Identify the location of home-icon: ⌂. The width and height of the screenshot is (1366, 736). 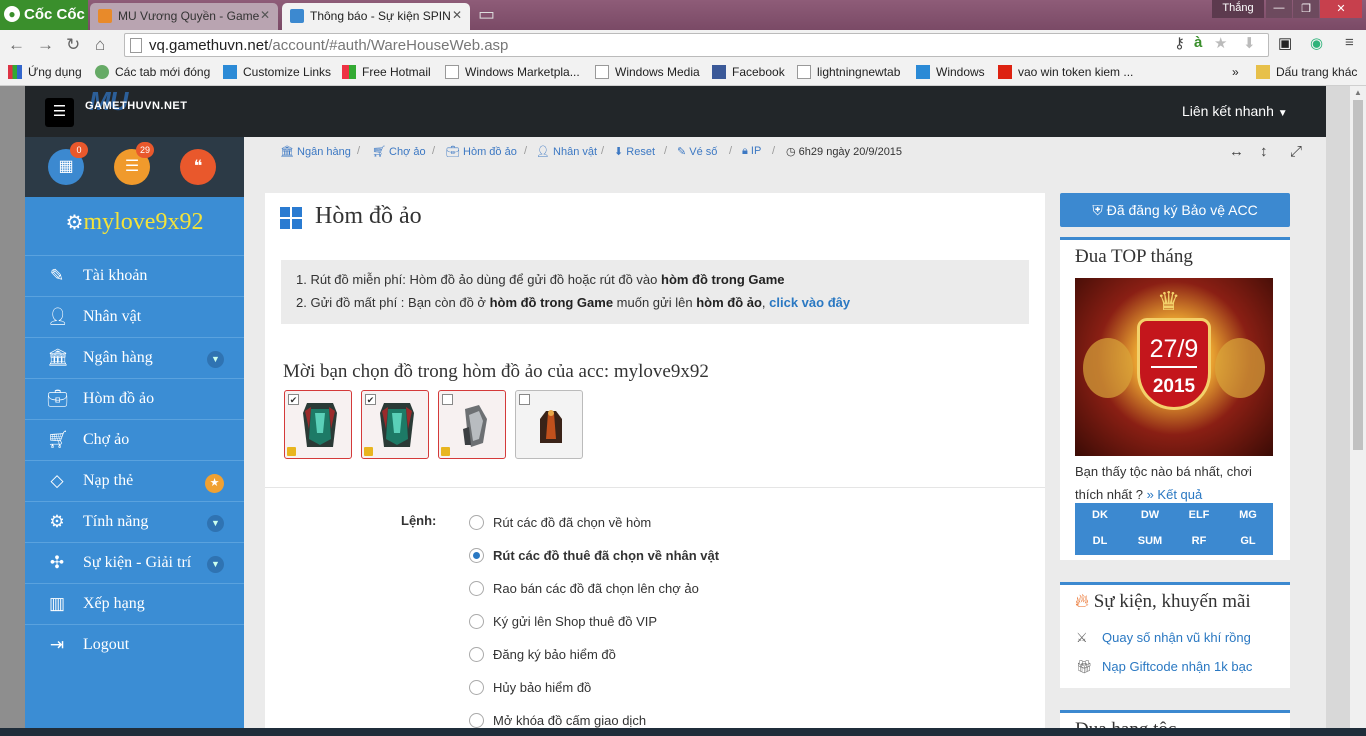
(100, 45).